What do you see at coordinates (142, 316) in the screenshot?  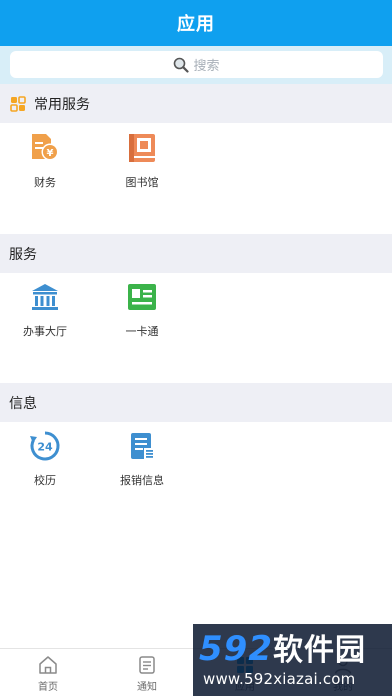 I see `app-item-campus-card: 一卡通` at bounding box center [142, 316].